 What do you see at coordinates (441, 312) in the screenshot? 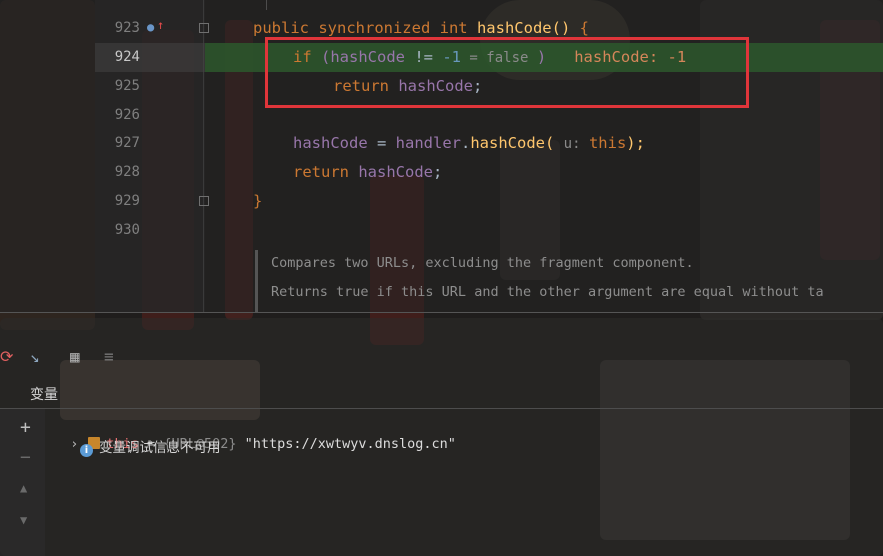
I see `panel-divider` at bounding box center [441, 312].